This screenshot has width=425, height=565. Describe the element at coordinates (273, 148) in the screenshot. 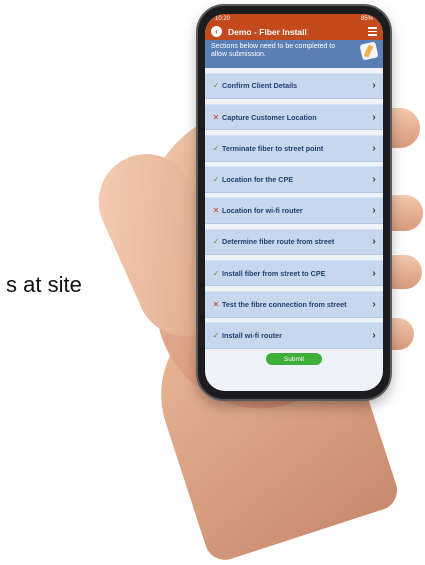

I see `list-item-label: Terminate fiber to street point` at that location.